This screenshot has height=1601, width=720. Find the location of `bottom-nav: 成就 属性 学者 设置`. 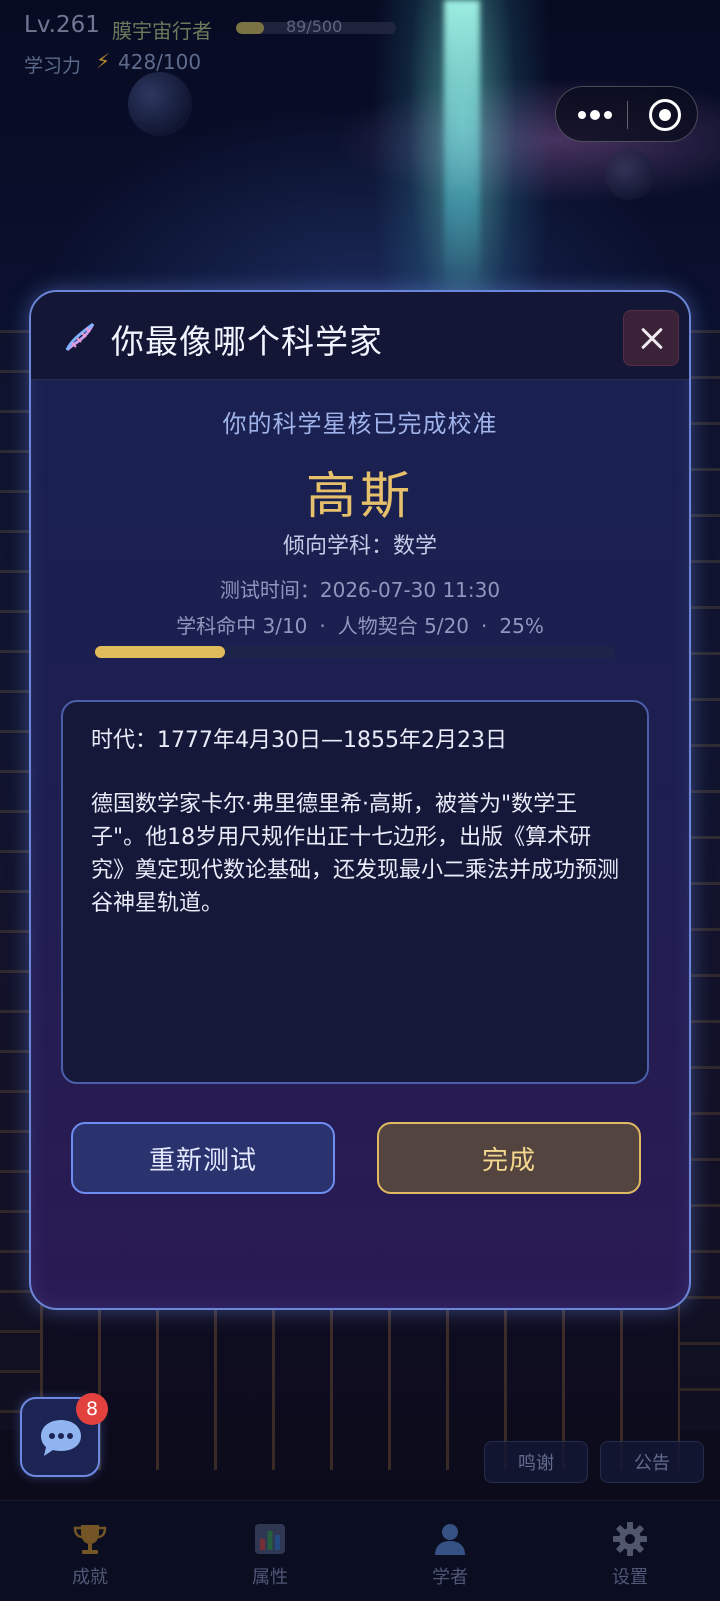

bottom-nav: 成就 属性 学者 设置 is located at coordinates (360, 1550).